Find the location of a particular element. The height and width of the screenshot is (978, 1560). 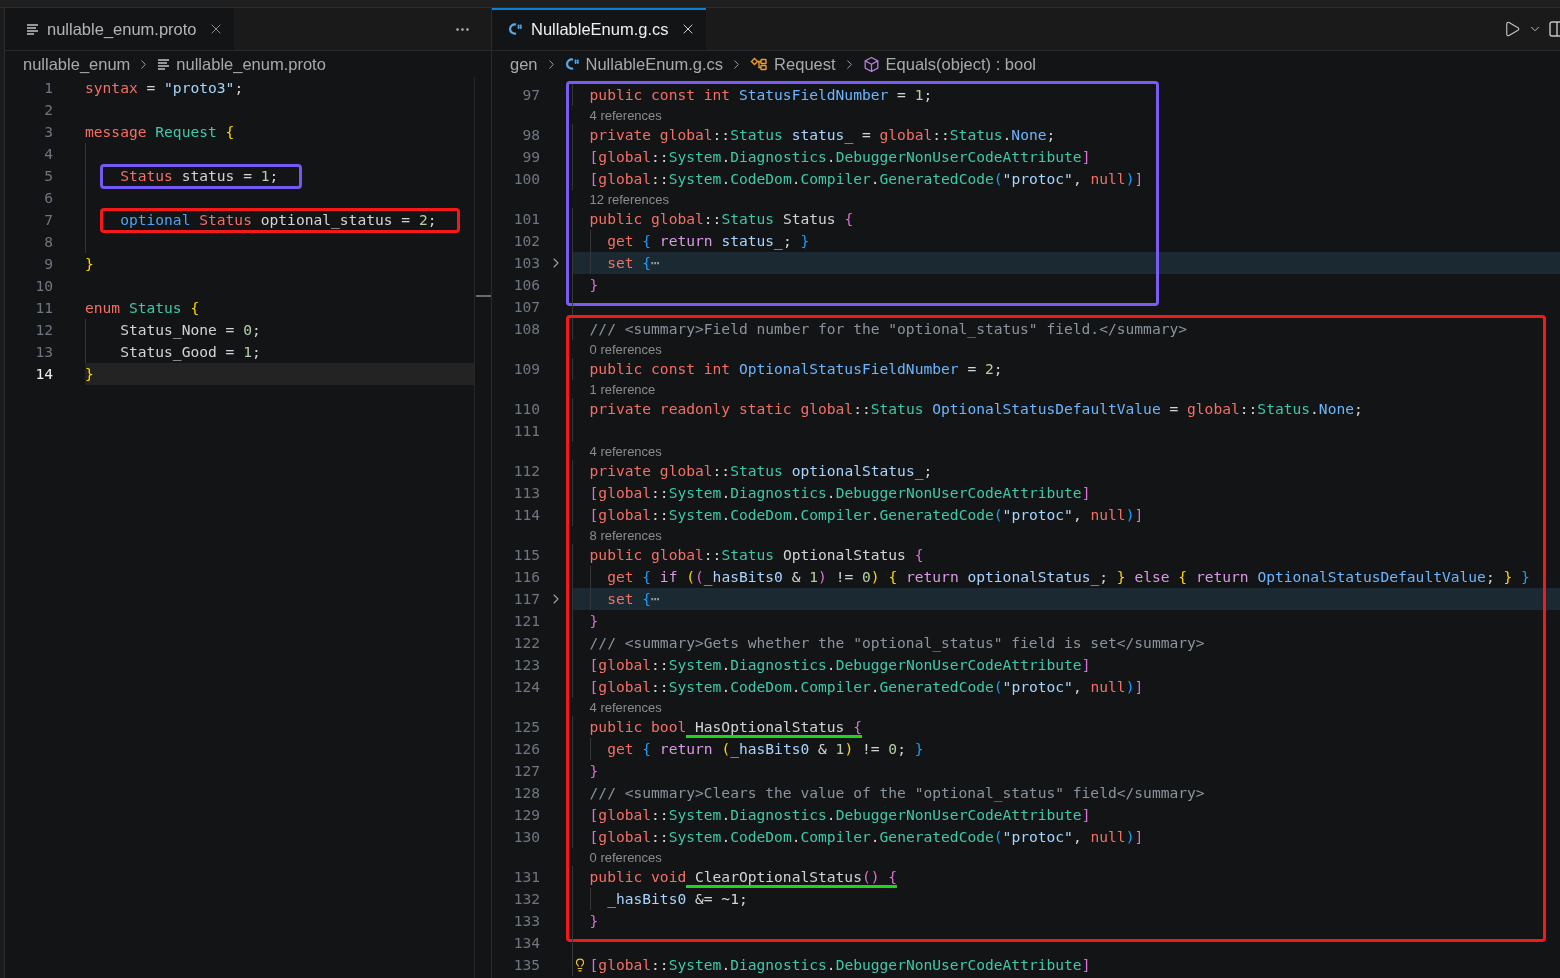

code-line: _hasBits0 &= ~1; is located at coordinates (677, 898).